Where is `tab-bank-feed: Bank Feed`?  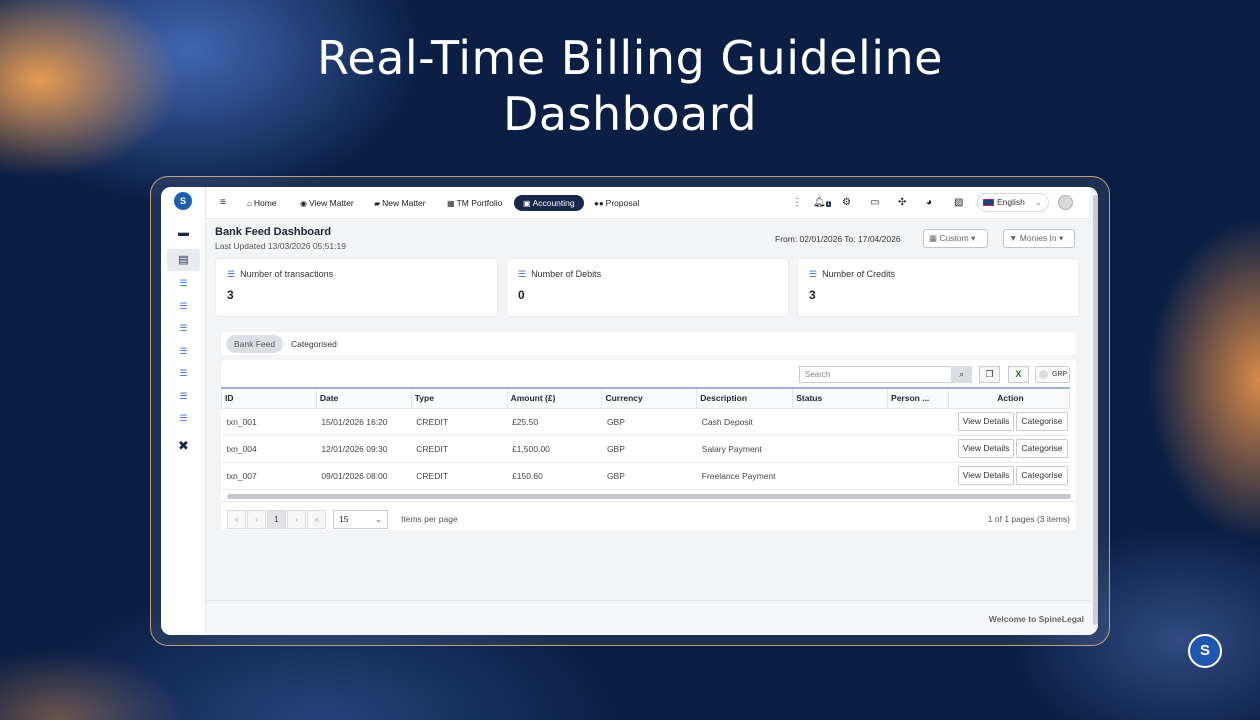 tab-bank-feed: Bank Feed is located at coordinates (255, 344).